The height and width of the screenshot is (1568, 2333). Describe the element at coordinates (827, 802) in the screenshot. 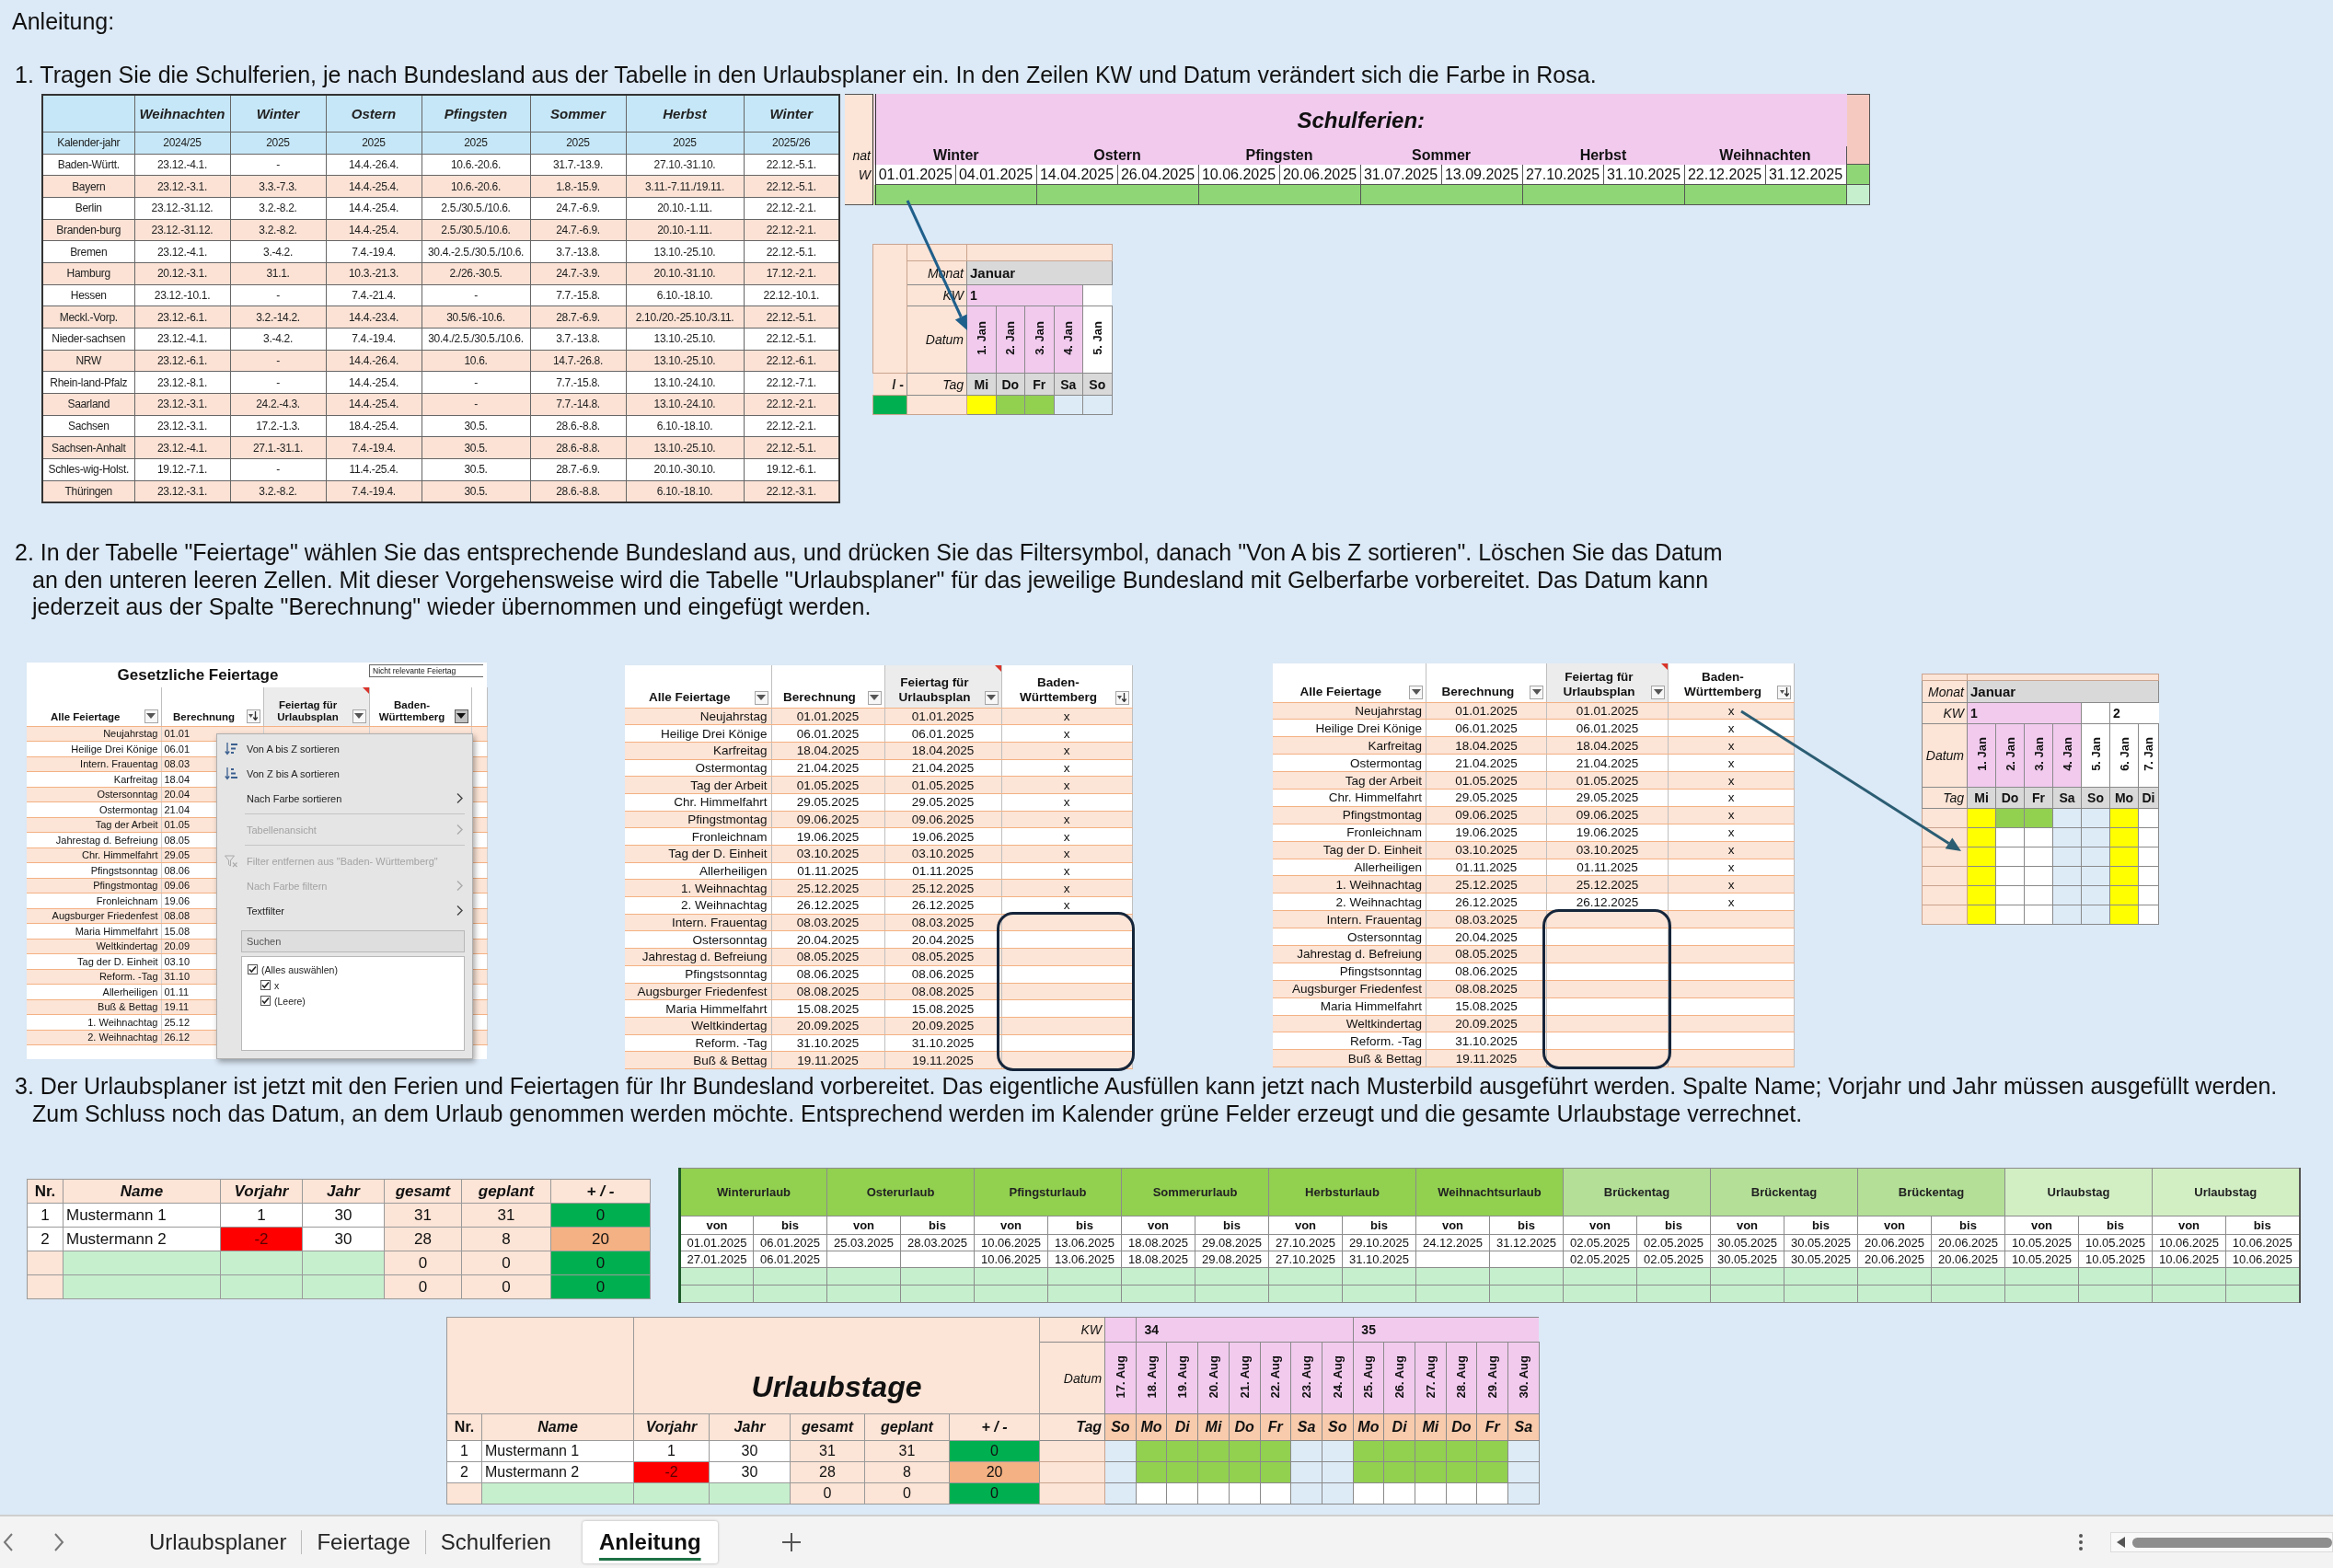

I see `table-cell: 29.05.2025` at that location.